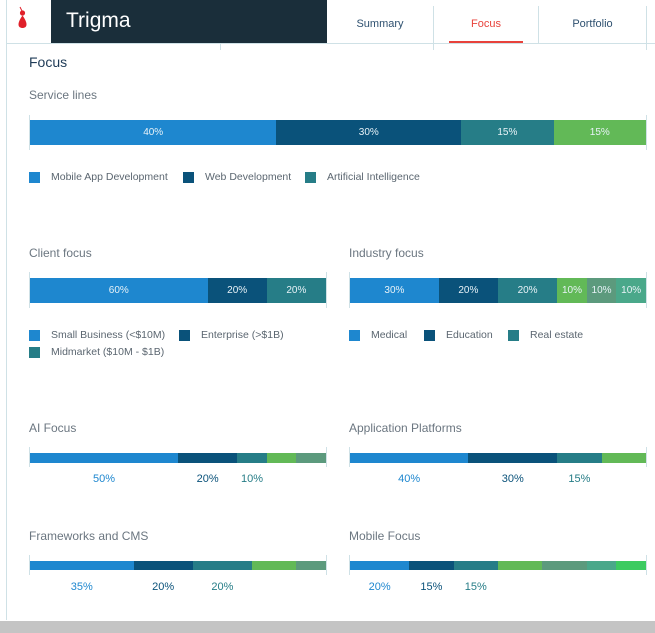 The height and width of the screenshot is (633, 655). I want to click on legend-label: Medical, so click(389, 335).